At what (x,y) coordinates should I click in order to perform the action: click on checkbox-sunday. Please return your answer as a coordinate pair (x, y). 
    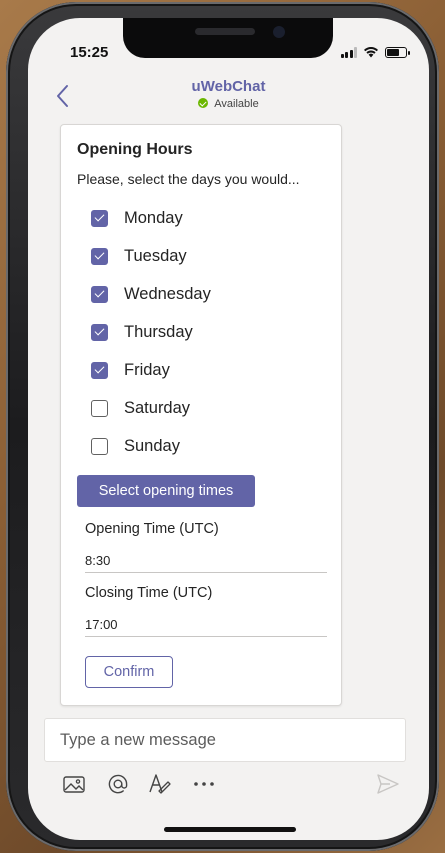
    Looking at the image, I should click on (99, 446).